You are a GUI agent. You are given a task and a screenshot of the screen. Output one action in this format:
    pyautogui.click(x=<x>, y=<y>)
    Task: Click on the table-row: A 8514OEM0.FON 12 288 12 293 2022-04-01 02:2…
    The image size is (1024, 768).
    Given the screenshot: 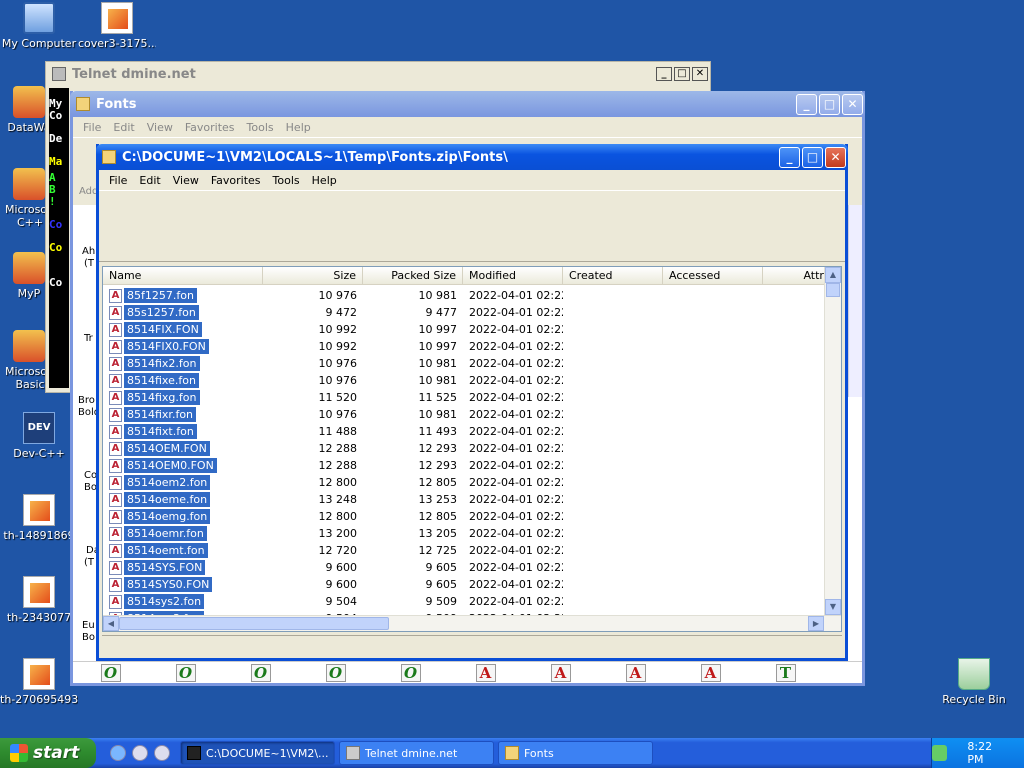 What is the action you would take?
    pyautogui.click(x=463, y=465)
    